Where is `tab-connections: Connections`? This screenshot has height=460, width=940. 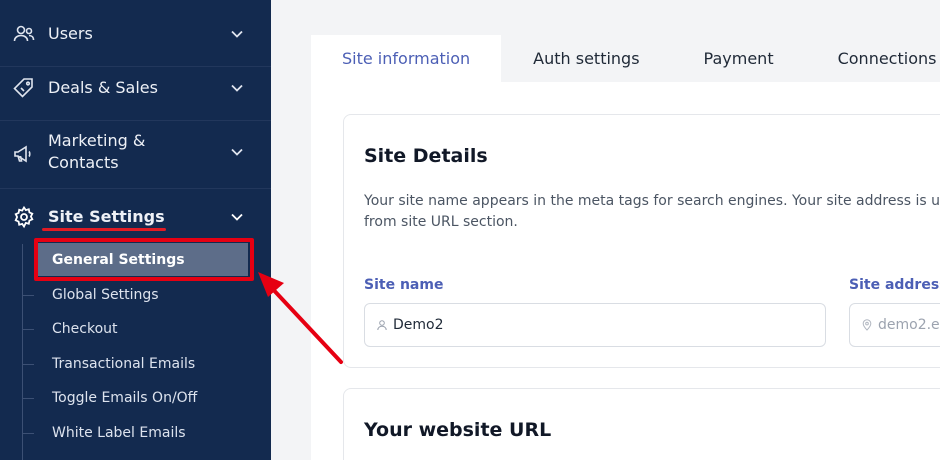 tab-connections: Connections is located at coordinates (873, 58).